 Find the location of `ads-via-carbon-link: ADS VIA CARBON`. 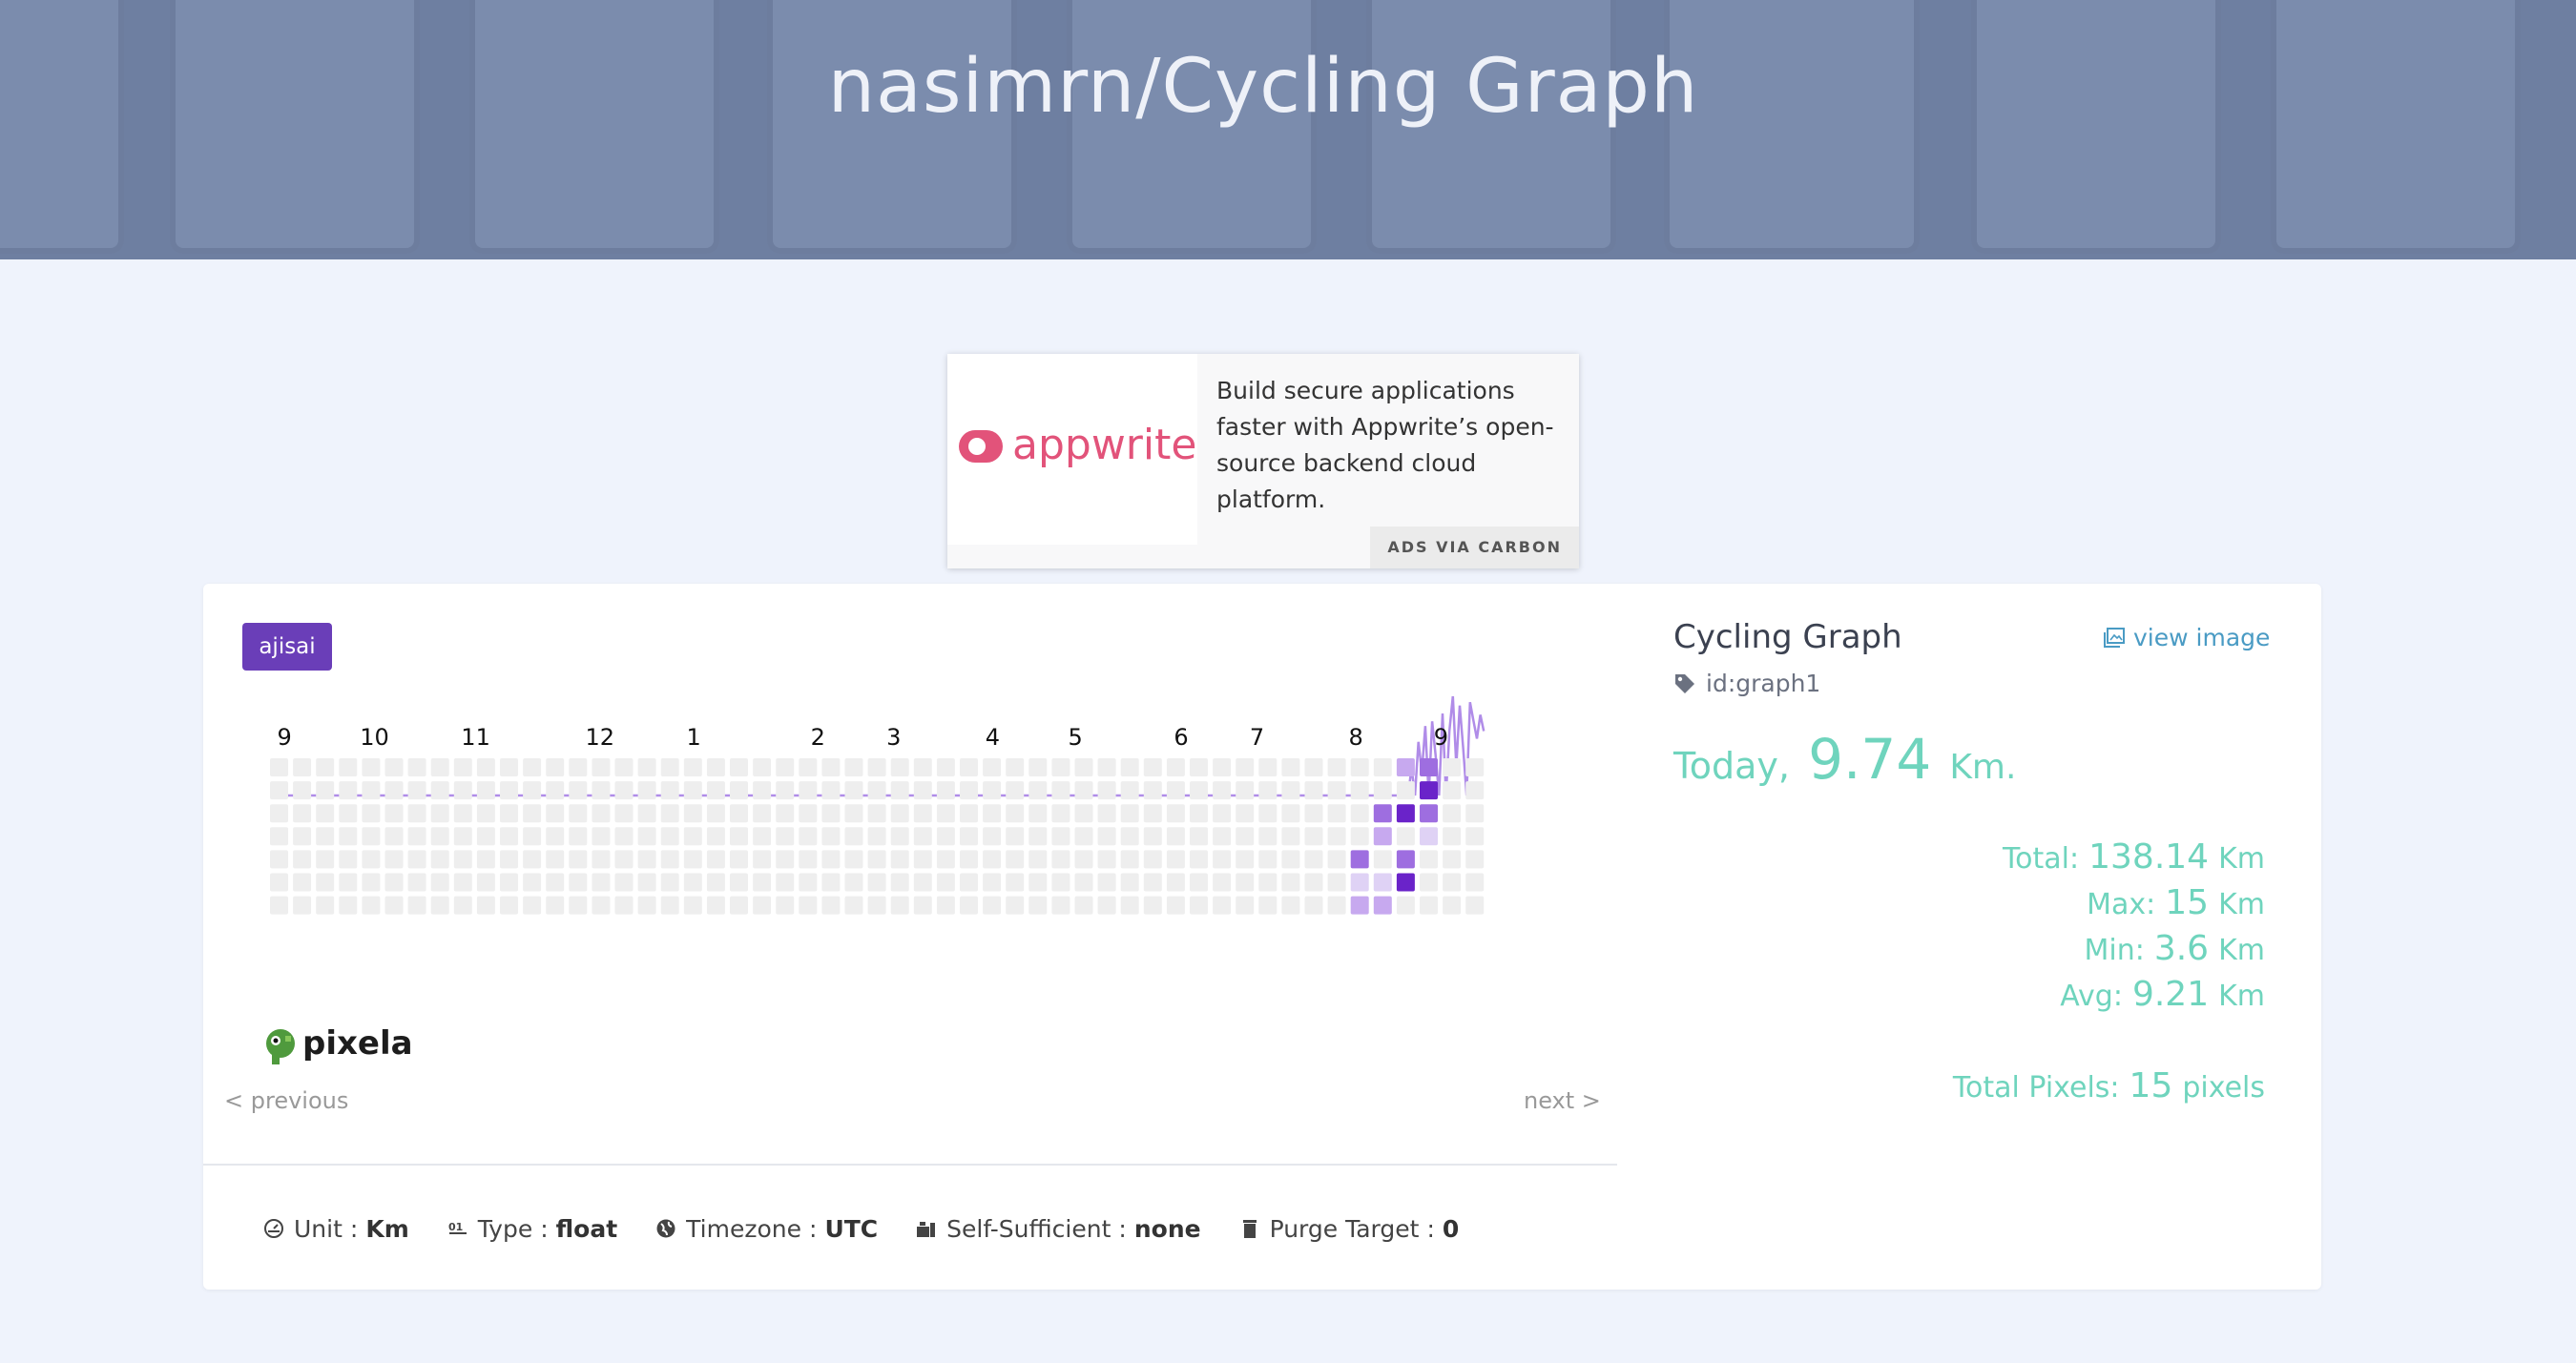

ads-via-carbon-link: ADS VIA CARBON is located at coordinates (1474, 547).